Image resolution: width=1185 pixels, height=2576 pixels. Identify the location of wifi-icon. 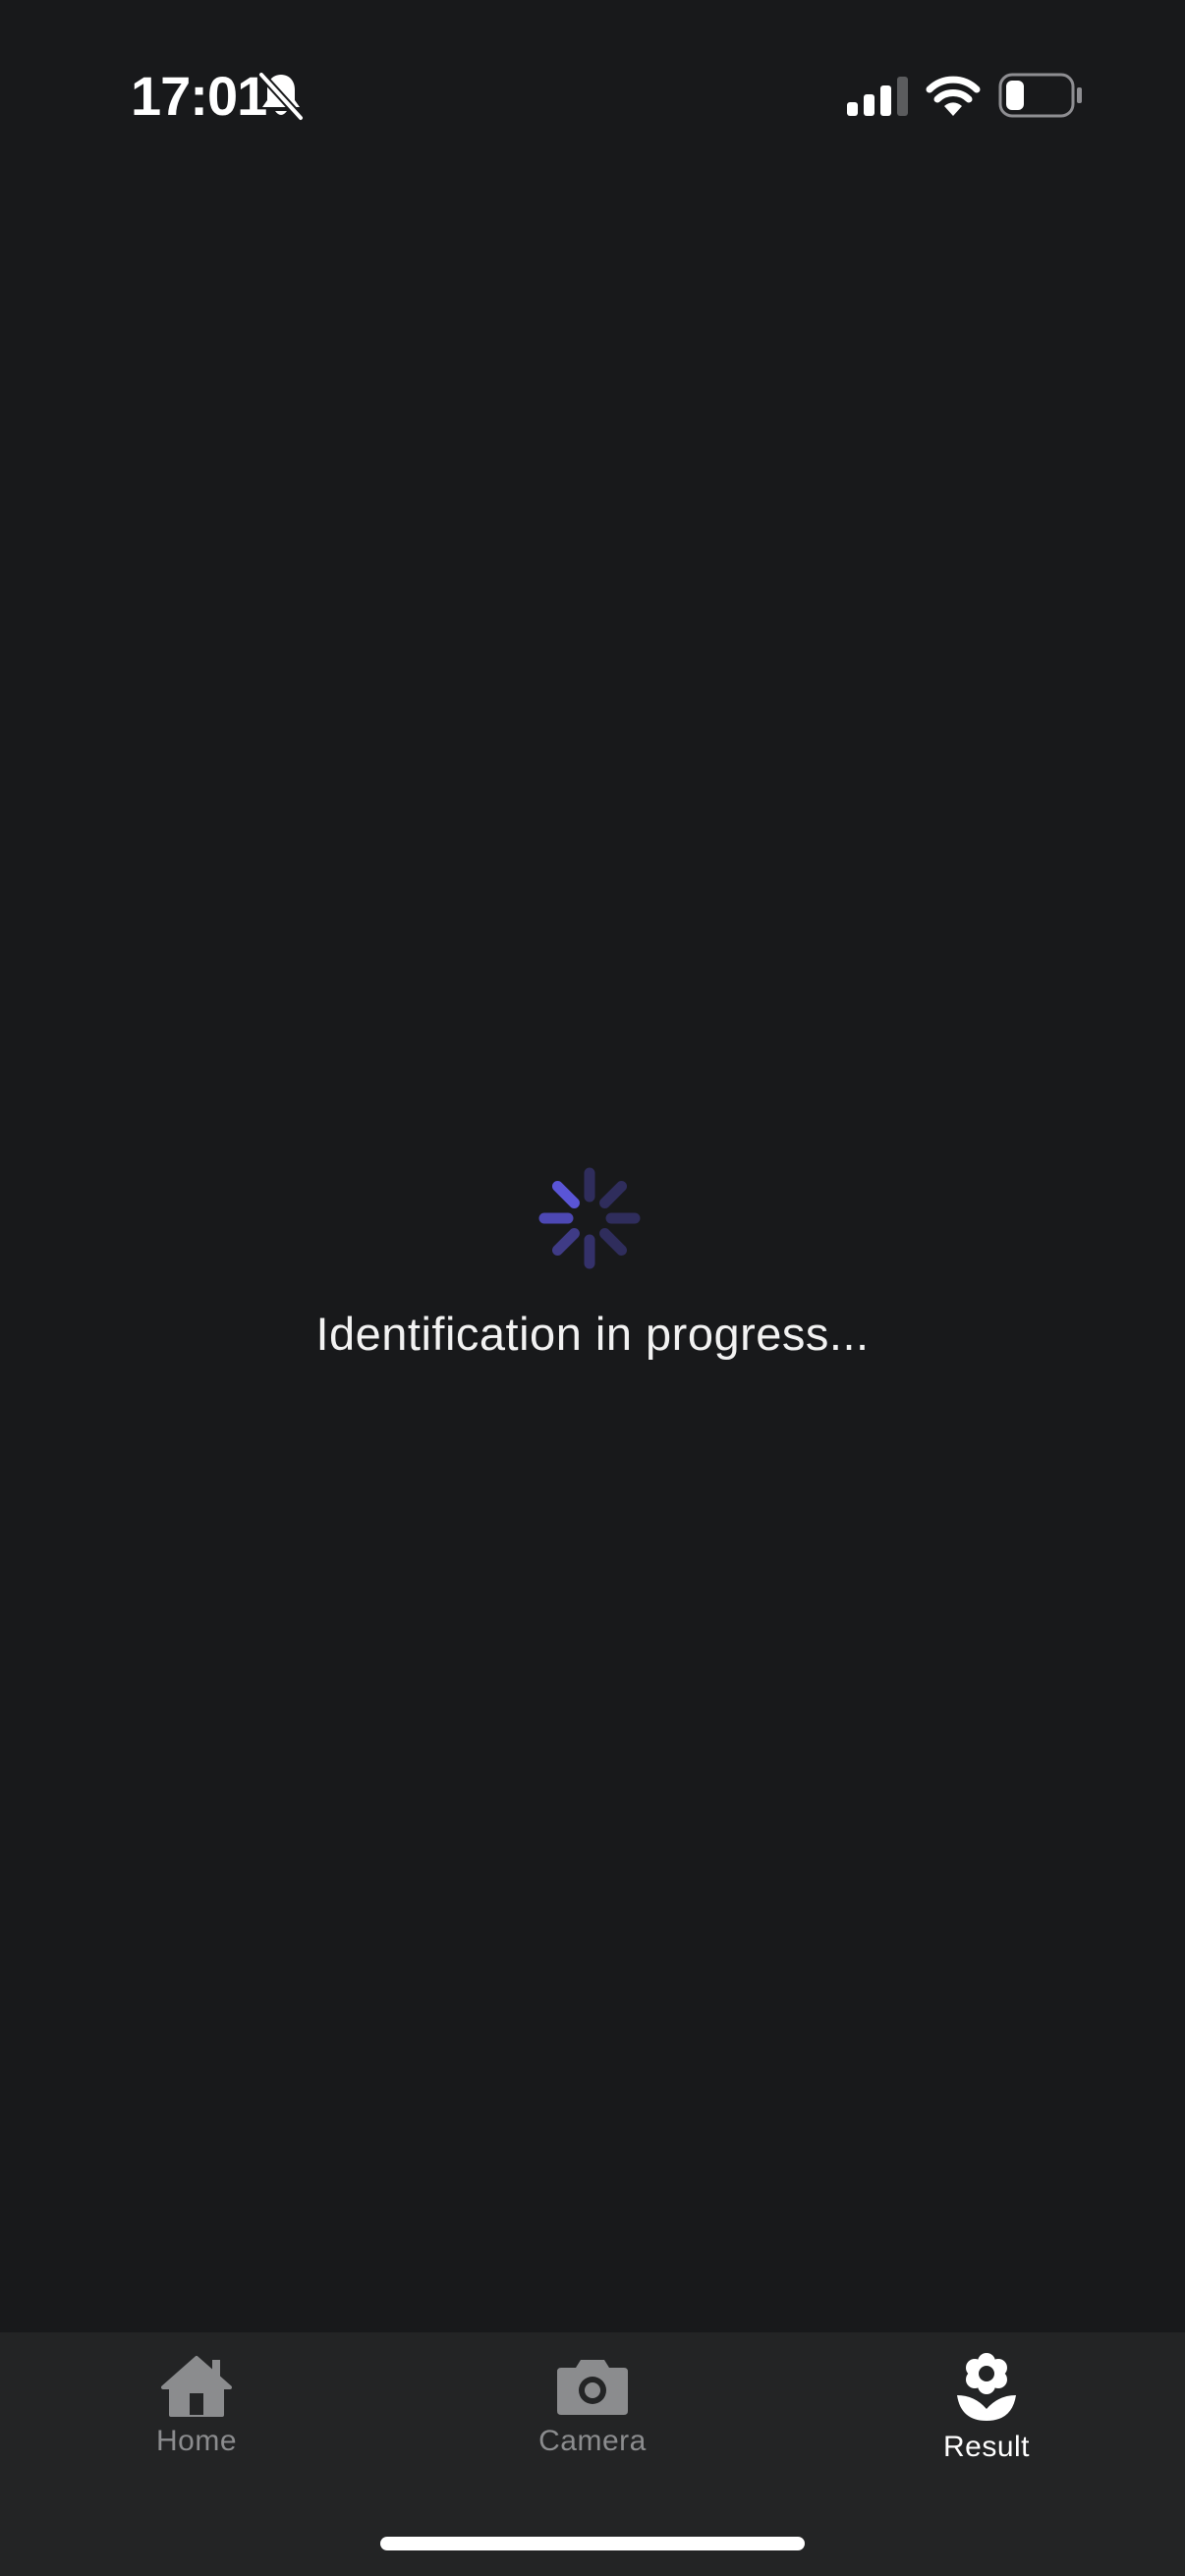
(954, 96).